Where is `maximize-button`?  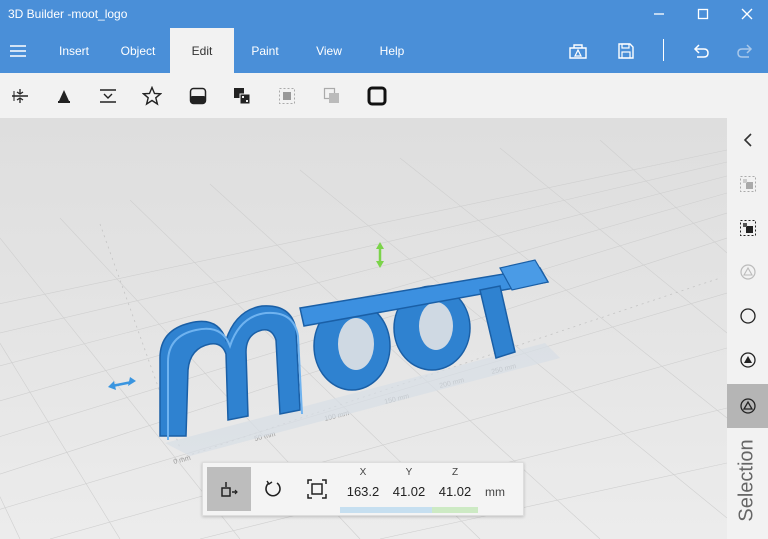
maximize-button is located at coordinates (703, 14).